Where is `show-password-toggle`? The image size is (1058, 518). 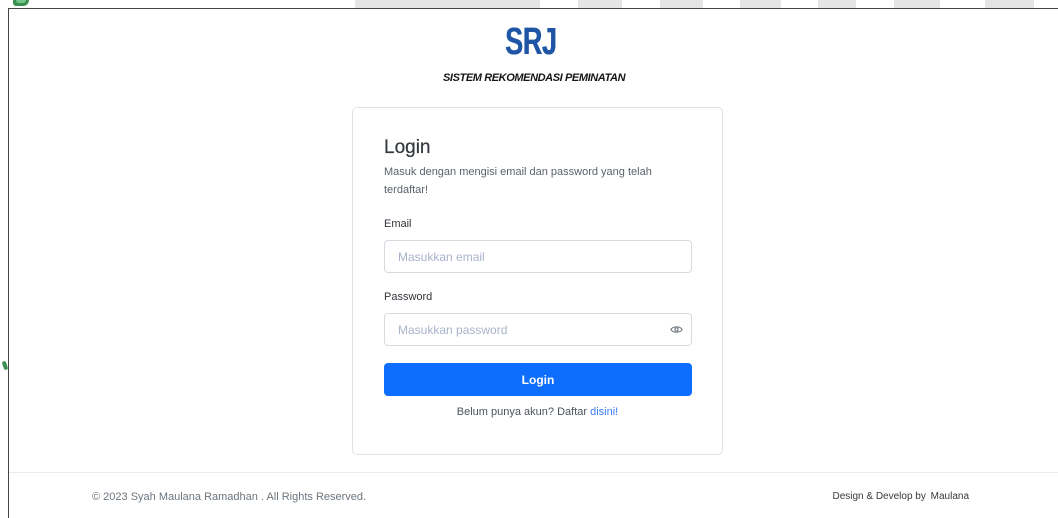 show-password-toggle is located at coordinates (676, 329).